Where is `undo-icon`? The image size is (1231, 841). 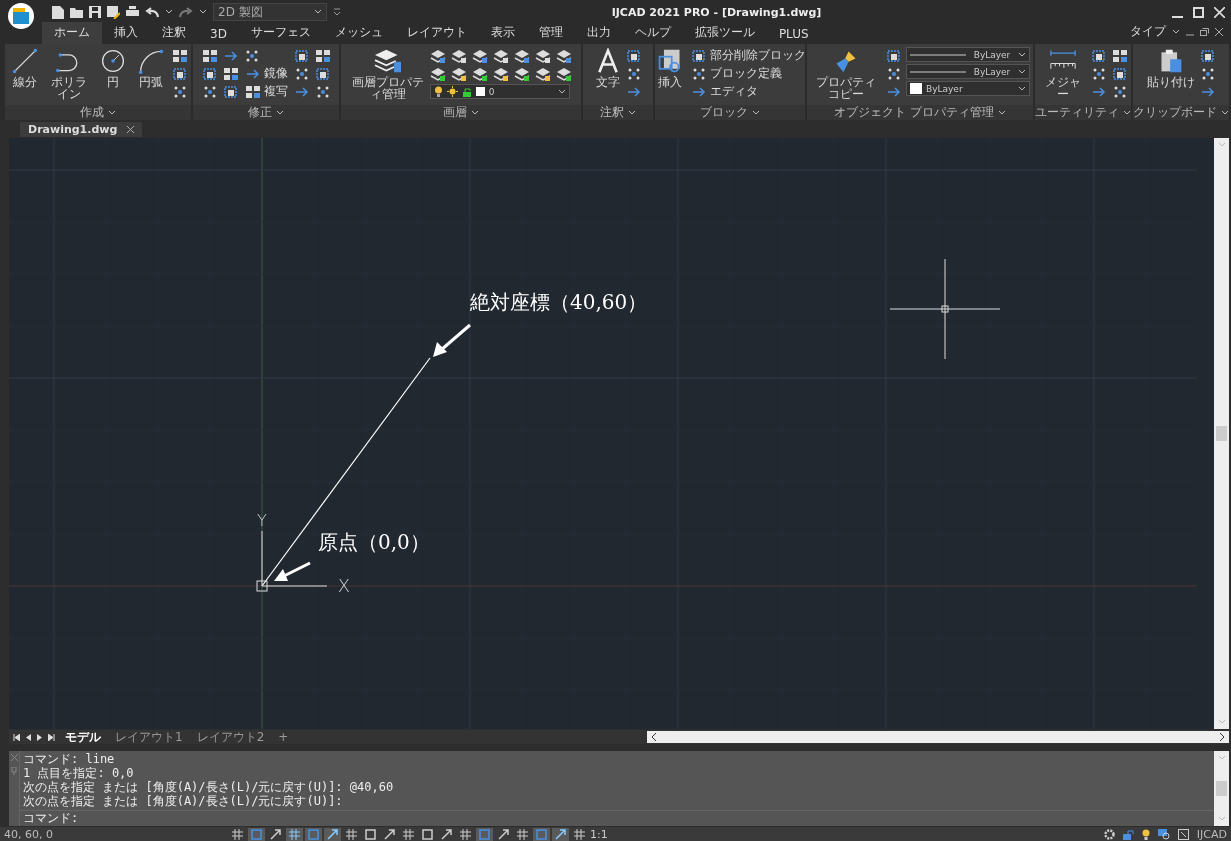
undo-icon is located at coordinates (152, 12).